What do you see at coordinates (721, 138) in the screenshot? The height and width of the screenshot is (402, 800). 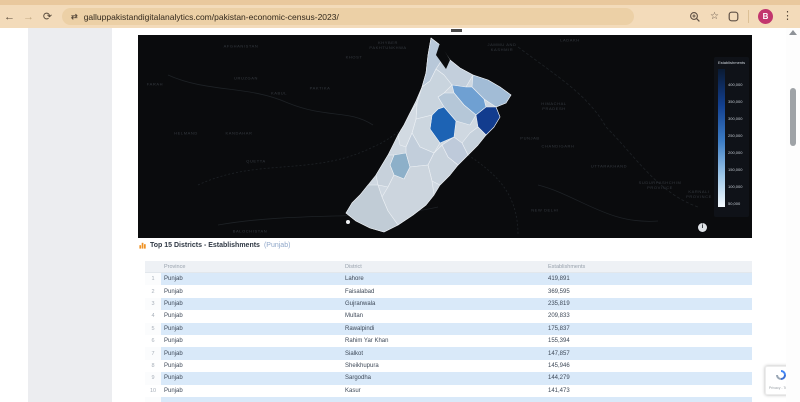 I see `legend-gradient-bar` at bounding box center [721, 138].